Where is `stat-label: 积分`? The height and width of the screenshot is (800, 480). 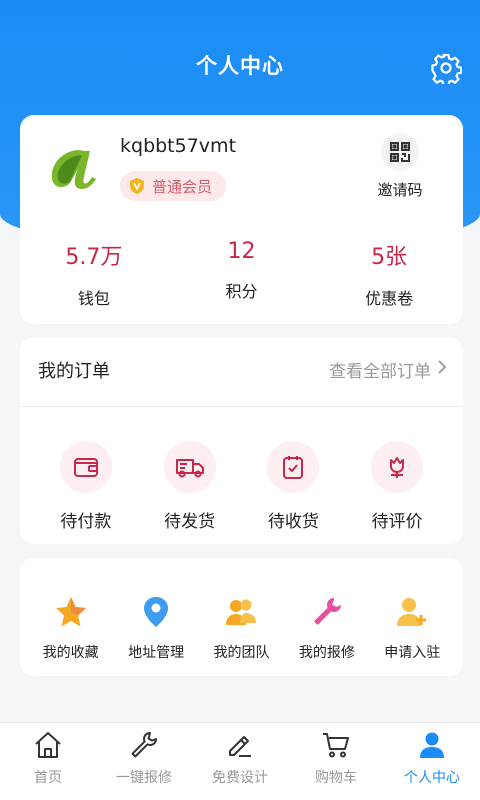
stat-label: 积分 is located at coordinates (241, 291).